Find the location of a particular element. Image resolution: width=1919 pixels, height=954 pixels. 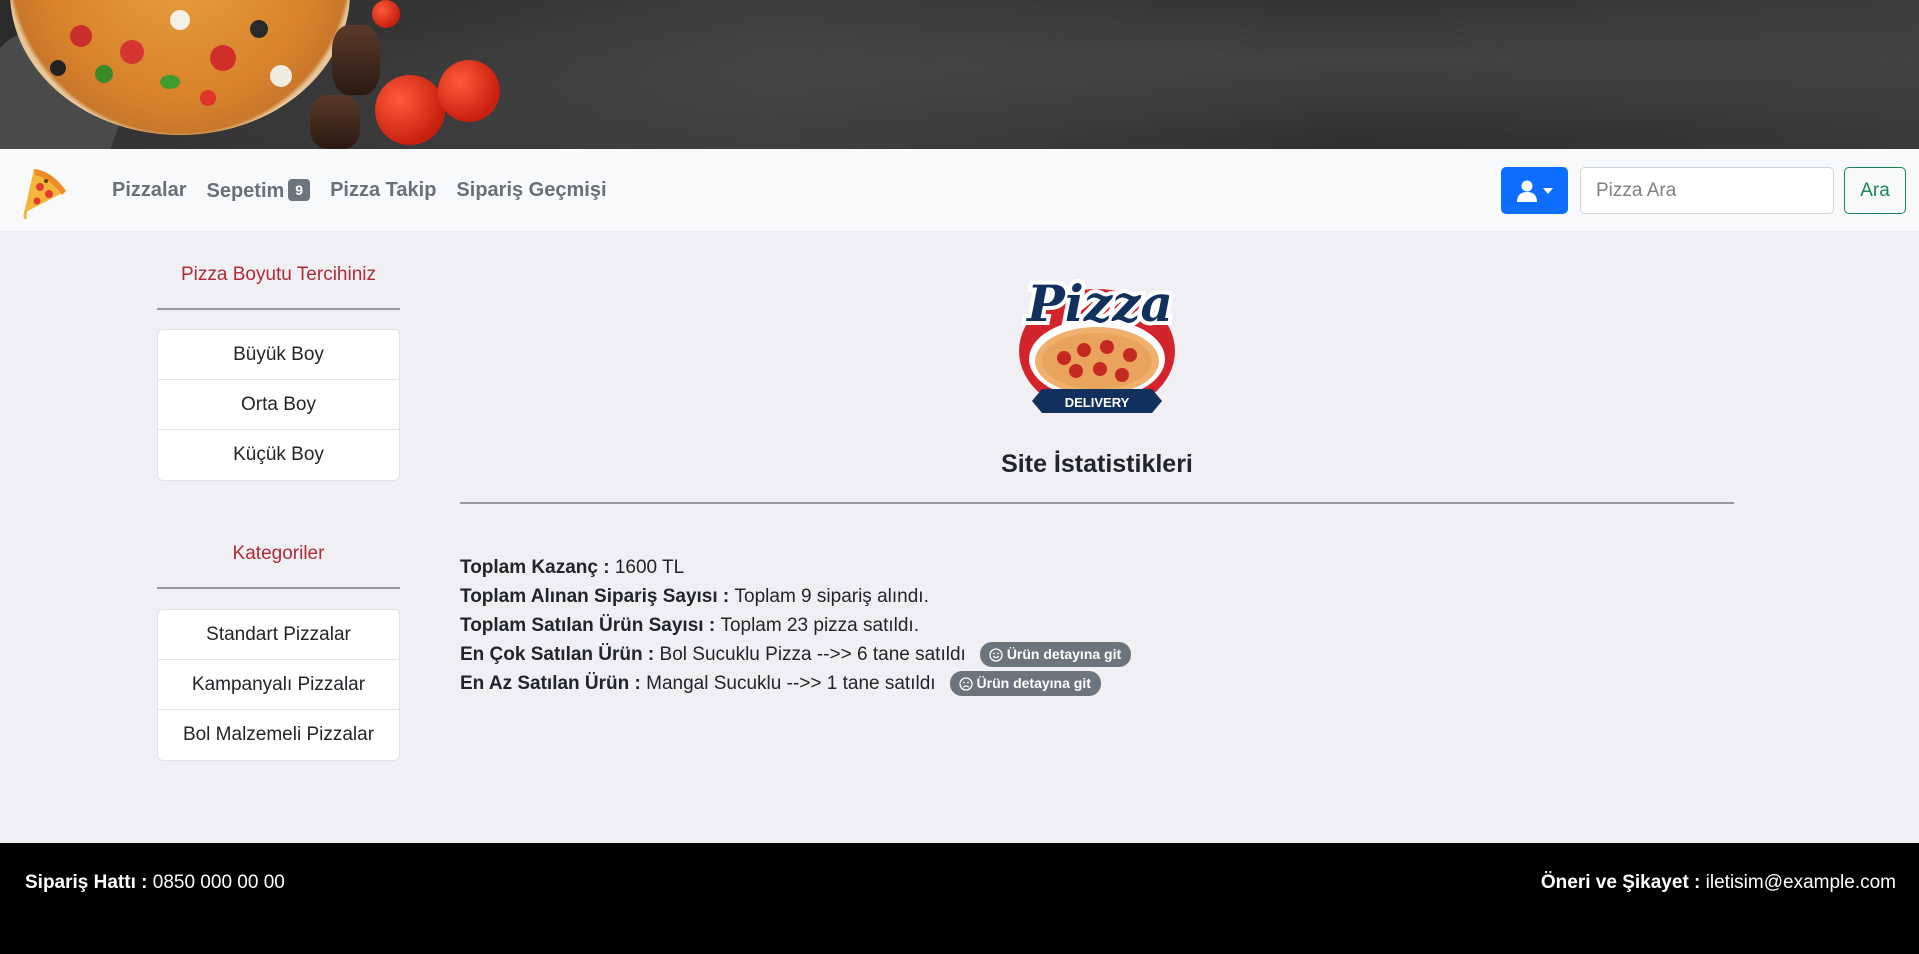

size-list: Büyük Boy Orta Boy Küçük Boy is located at coordinates (278, 405).